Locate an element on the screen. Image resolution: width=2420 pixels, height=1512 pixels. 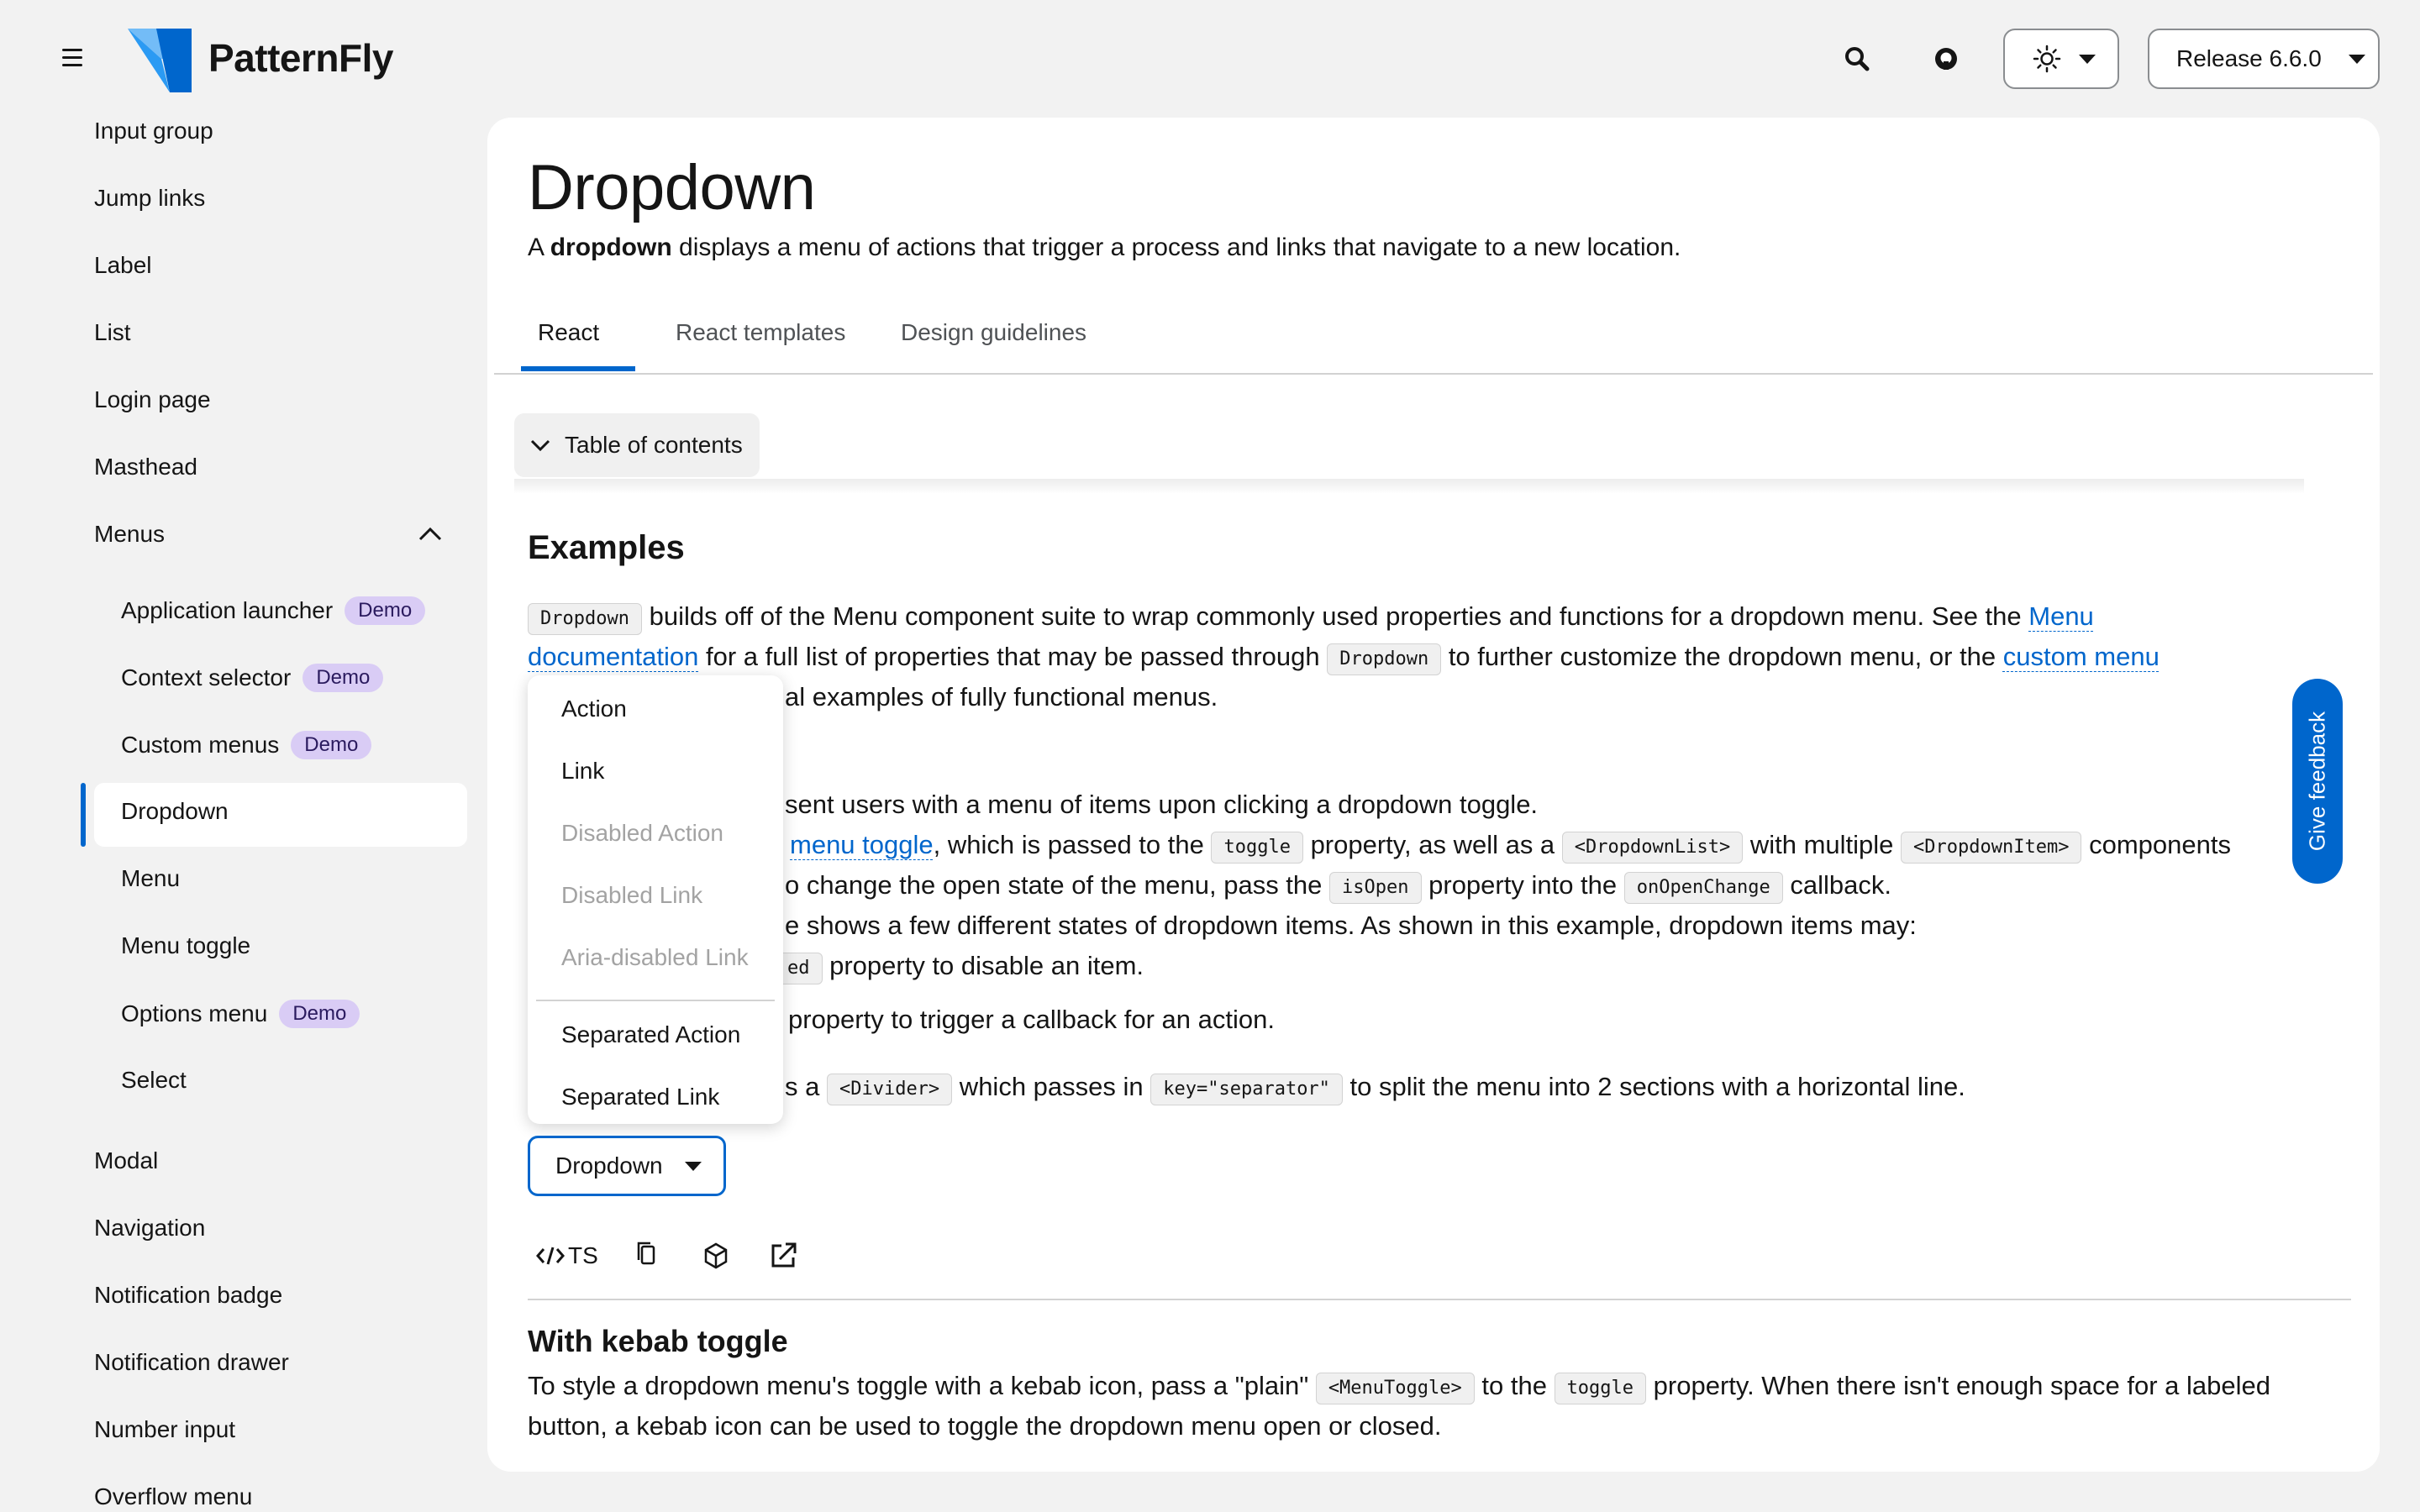
sidebar-item-select: Select is located at coordinates (154, 1080).